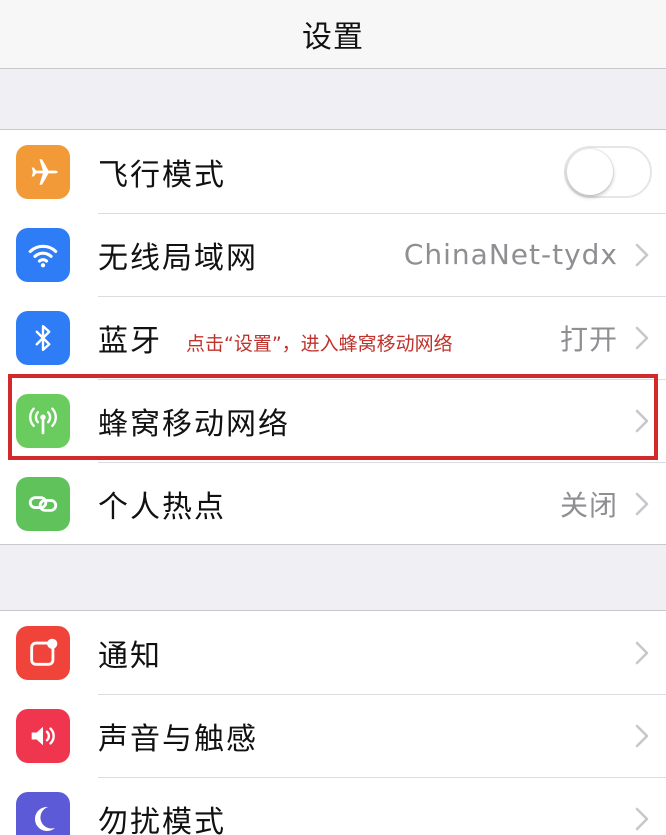 Image resolution: width=666 pixels, height=835 pixels. What do you see at coordinates (130, 656) in the screenshot?
I see `notifications-label: 通知` at bounding box center [130, 656].